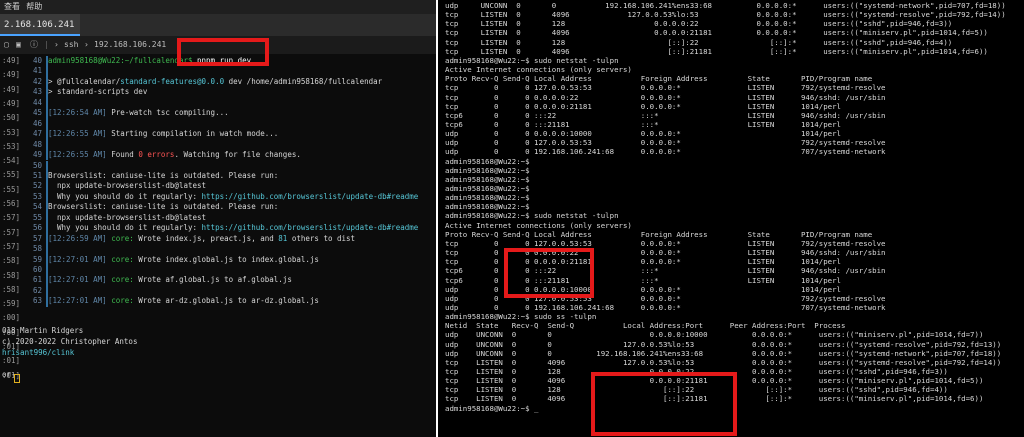  Describe the element at coordinates (206, 238) in the screenshot. I see `line-text: Wrote index.js, preact.js, and` at that location.